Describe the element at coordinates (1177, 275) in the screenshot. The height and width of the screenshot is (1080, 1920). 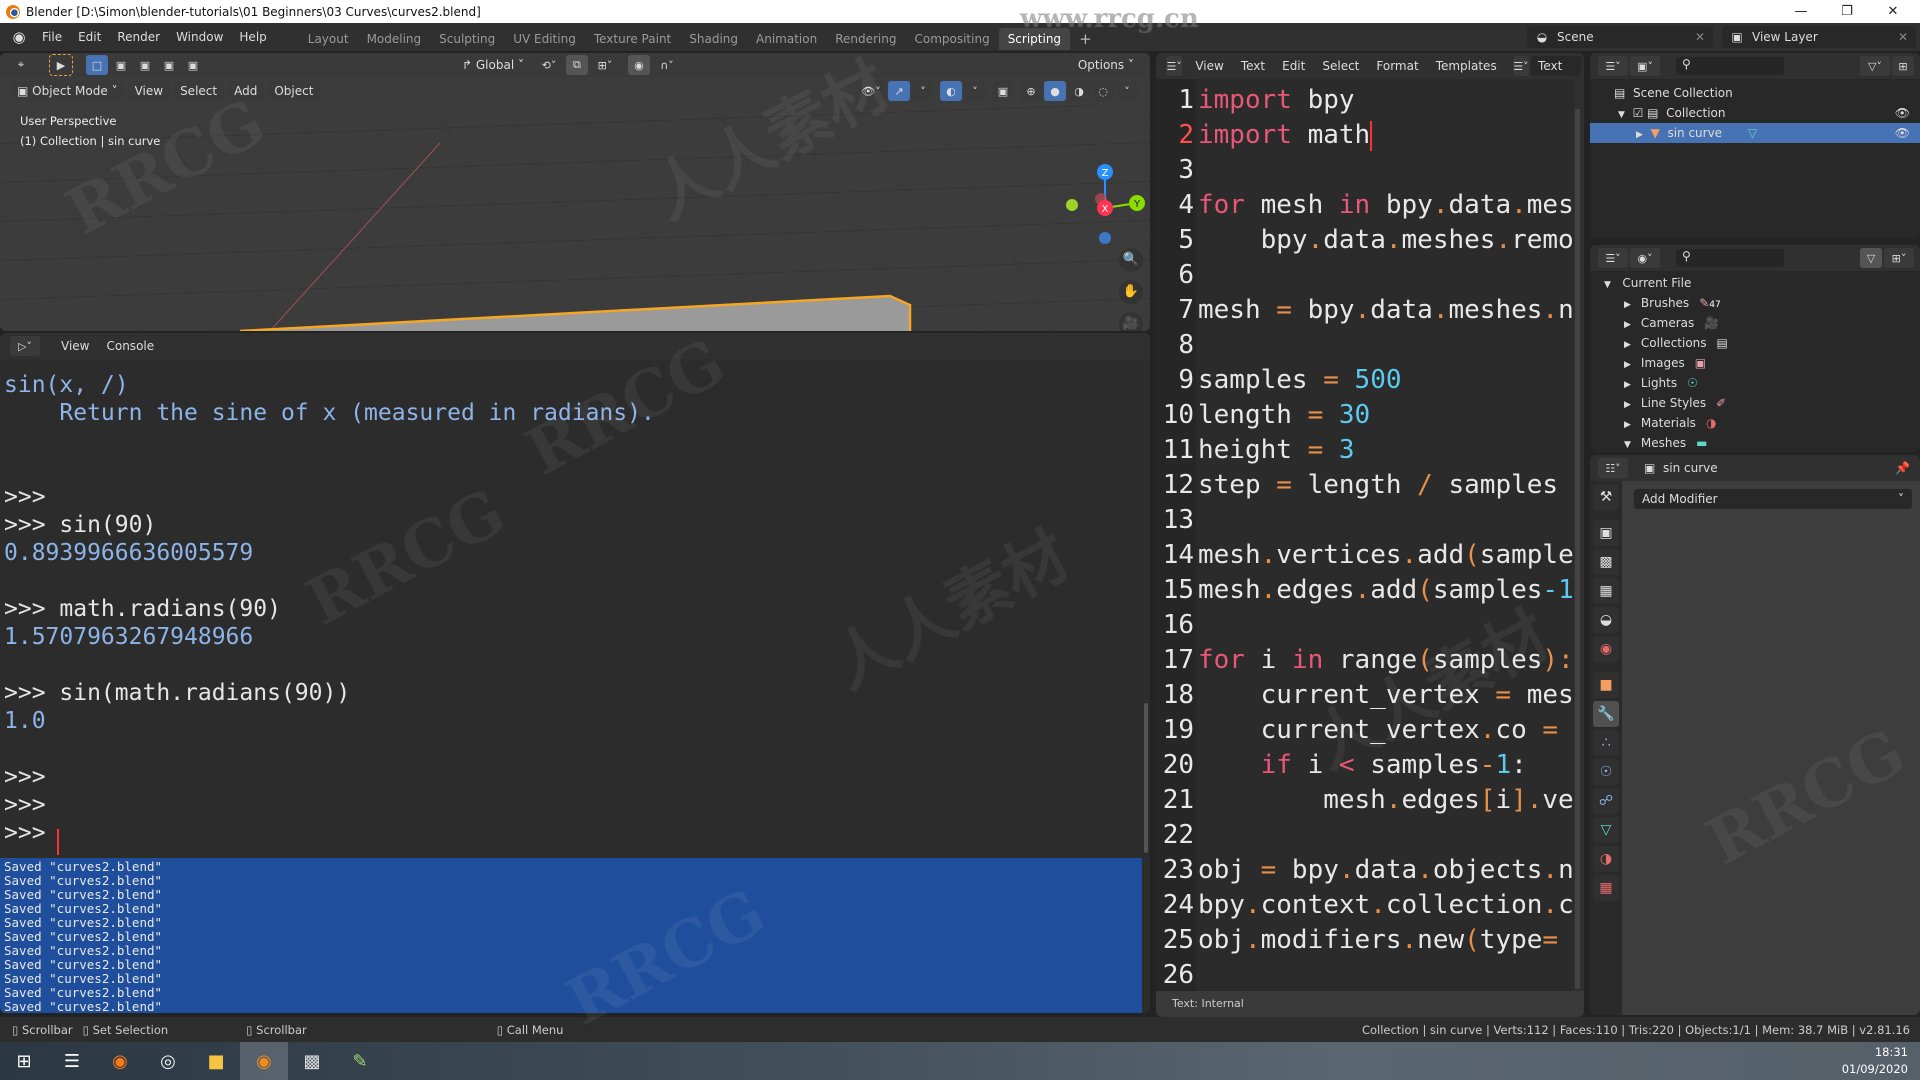
I see `code-line: 6` at that location.